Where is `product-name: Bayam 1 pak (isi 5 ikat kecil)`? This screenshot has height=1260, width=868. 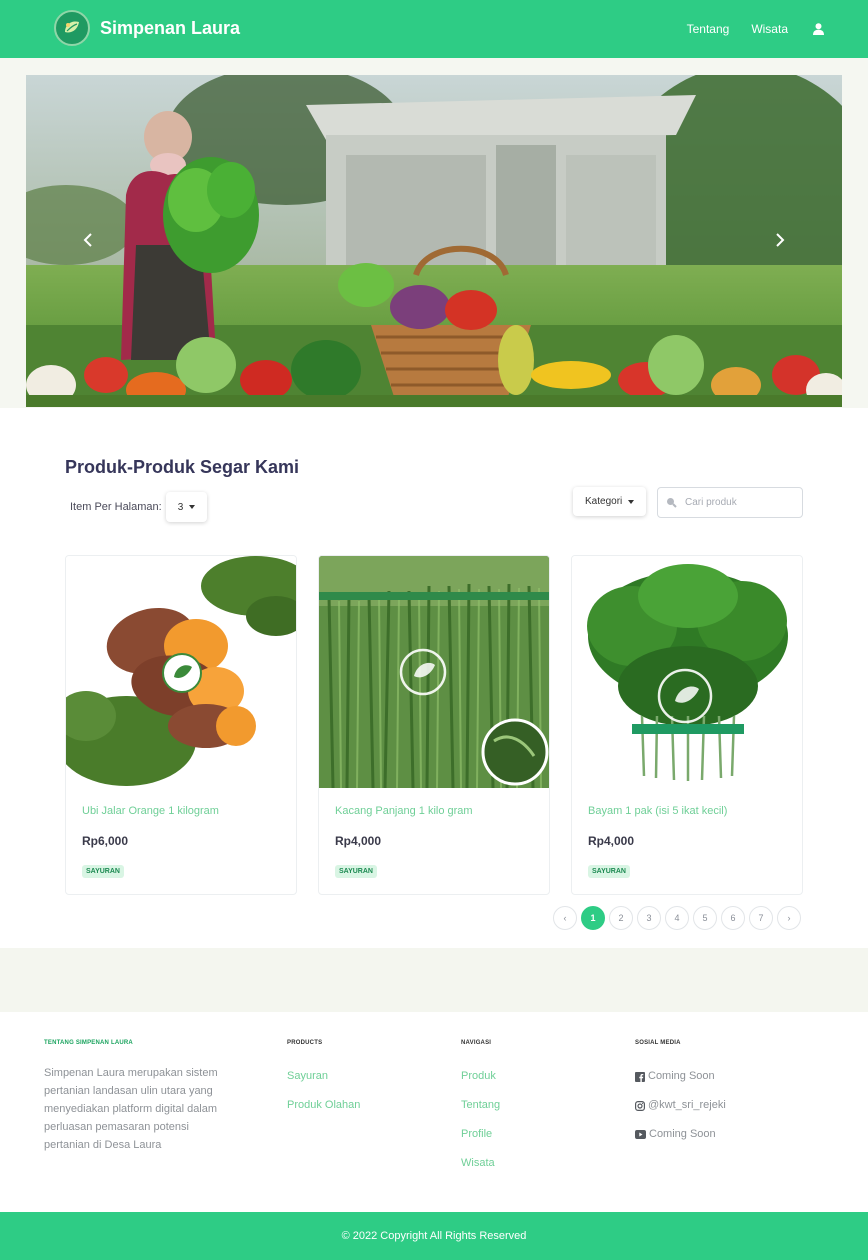 product-name: Bayam 1 pak (isi 5 ikat kecil) is located at coordinates (657, 811).